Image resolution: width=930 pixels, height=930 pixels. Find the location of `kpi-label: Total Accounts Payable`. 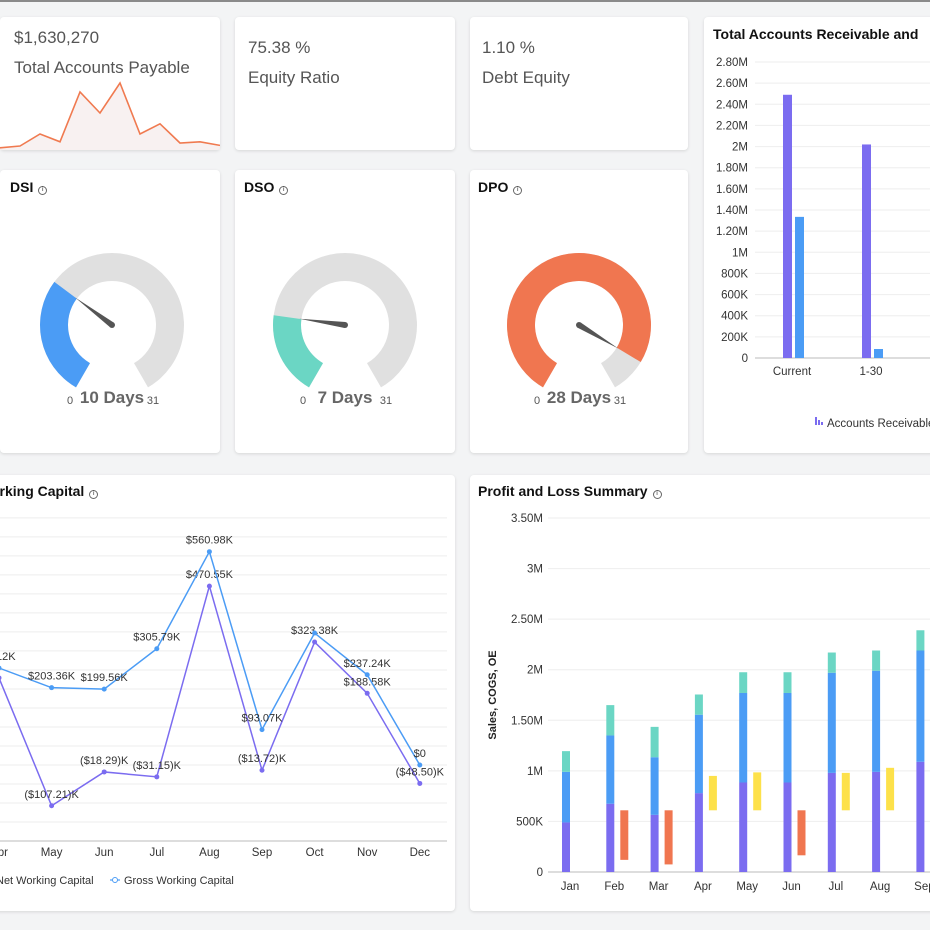

kpi-label: Total Accounts Payable is located at coordinates (102, 67).